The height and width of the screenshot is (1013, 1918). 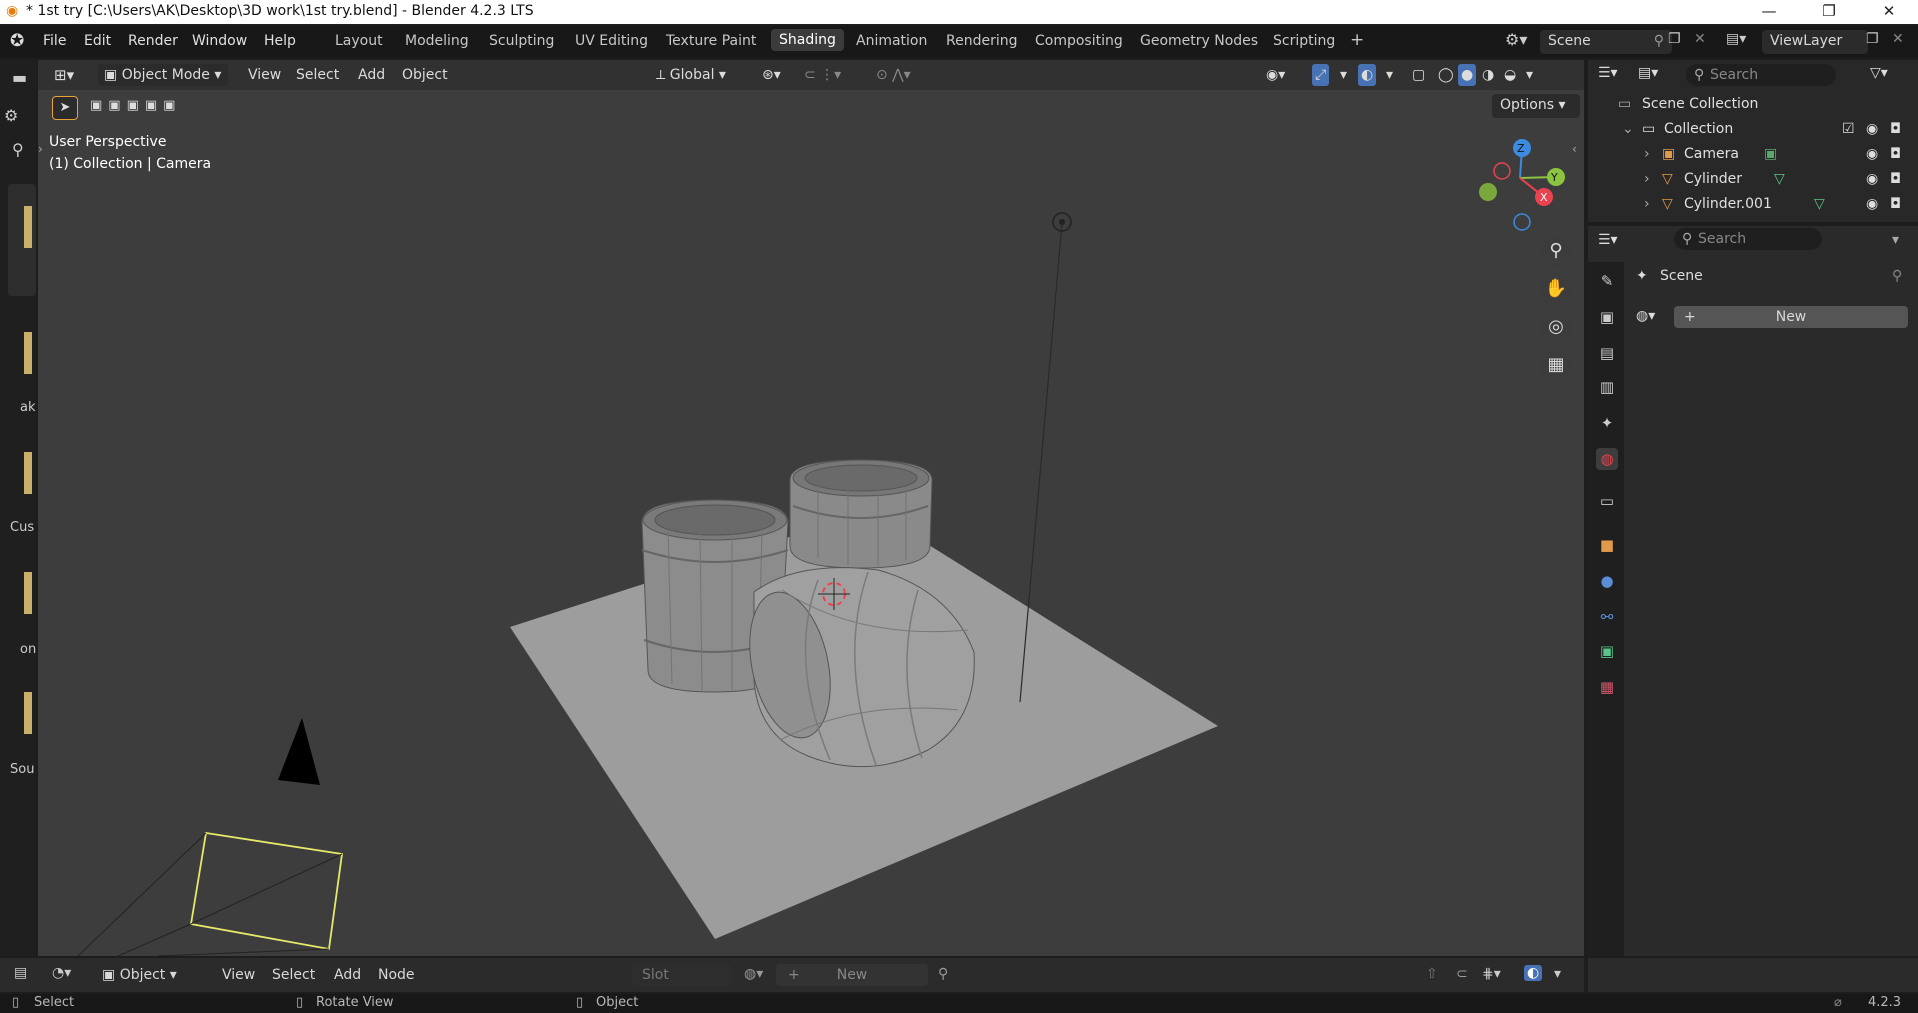 I want to click on display-mode-icon: ▤▾, so click(x=1648, y=73).